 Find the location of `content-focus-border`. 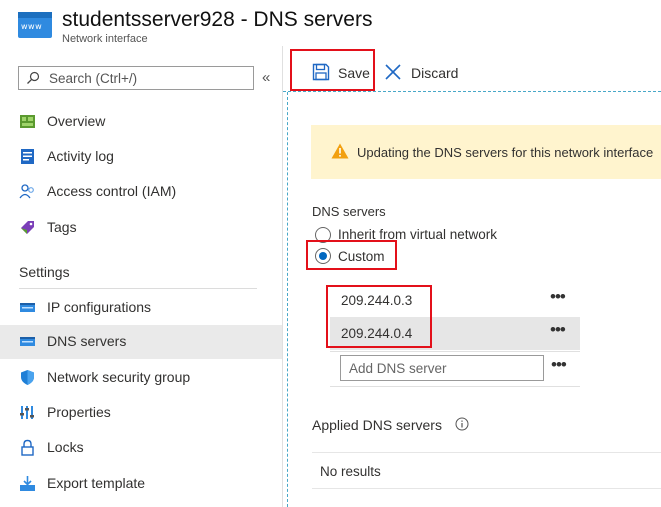

content-focus-border is located at coordinates (287, 299).